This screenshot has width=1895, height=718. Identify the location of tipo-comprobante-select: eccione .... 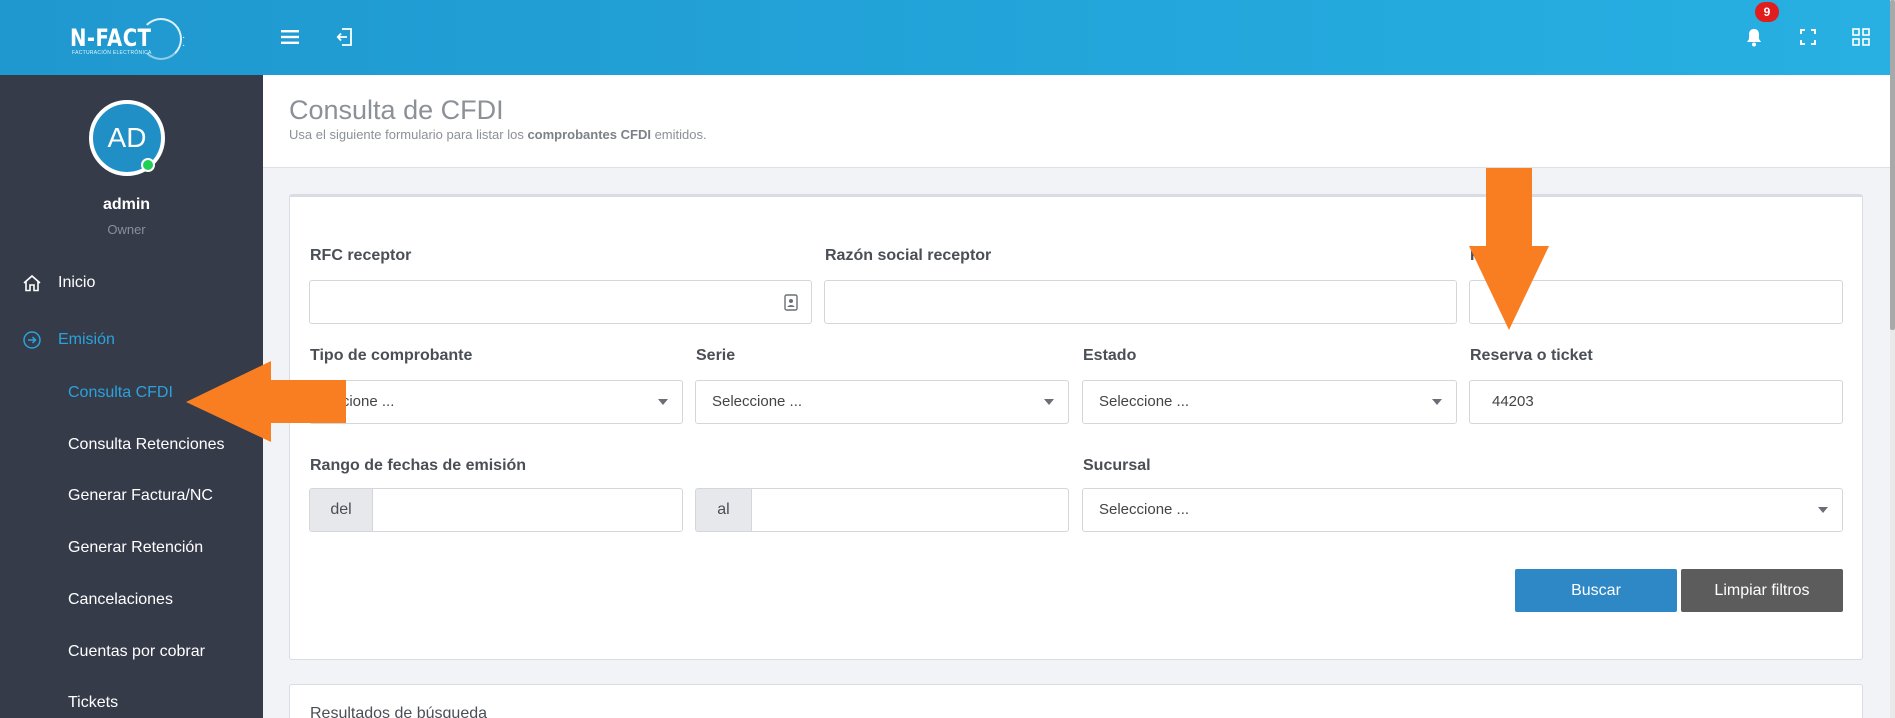
(496, 402).